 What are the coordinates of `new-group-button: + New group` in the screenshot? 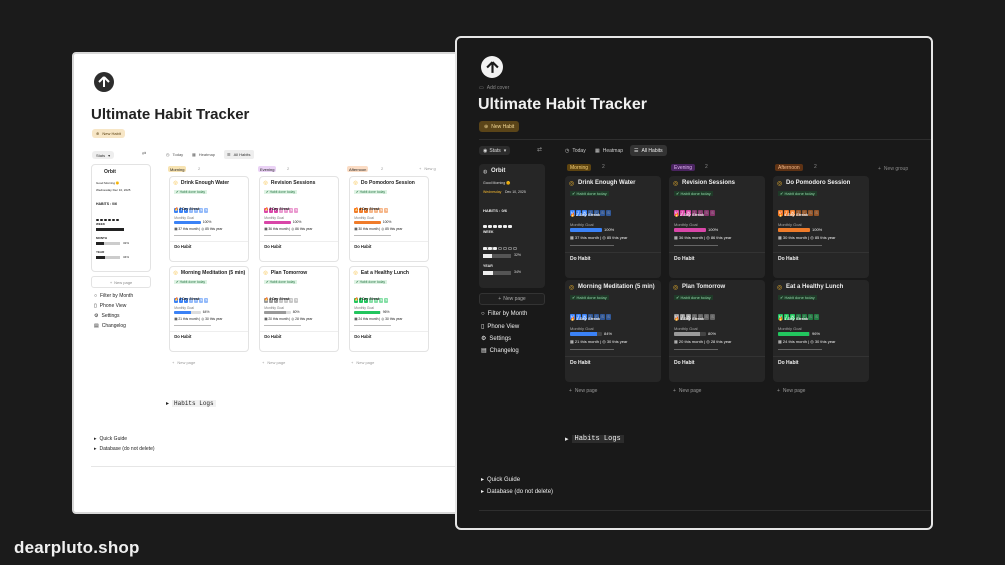 It's located at (893, 169).